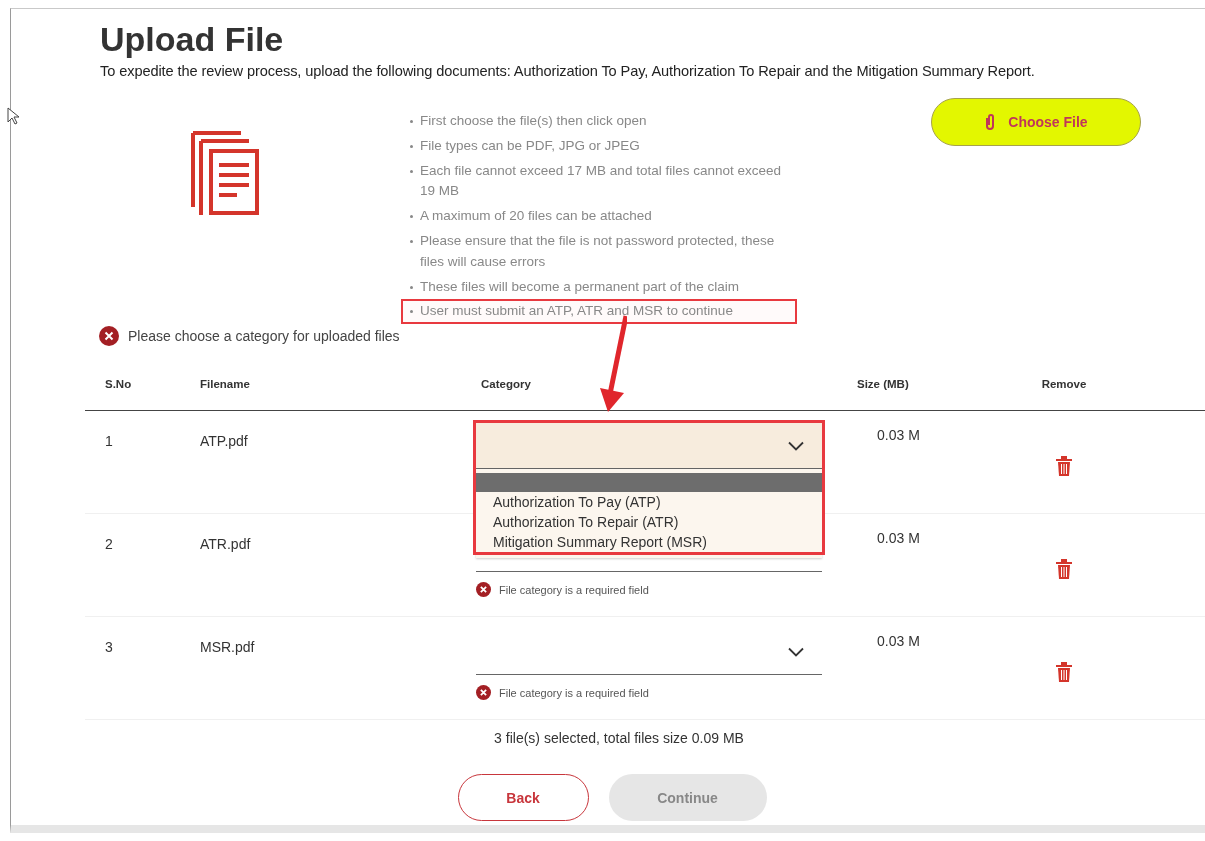  Describe the element at coordinates (264, 336) in the screenshot. I see `error-message: Please choose a category for uploaded files` at that location.